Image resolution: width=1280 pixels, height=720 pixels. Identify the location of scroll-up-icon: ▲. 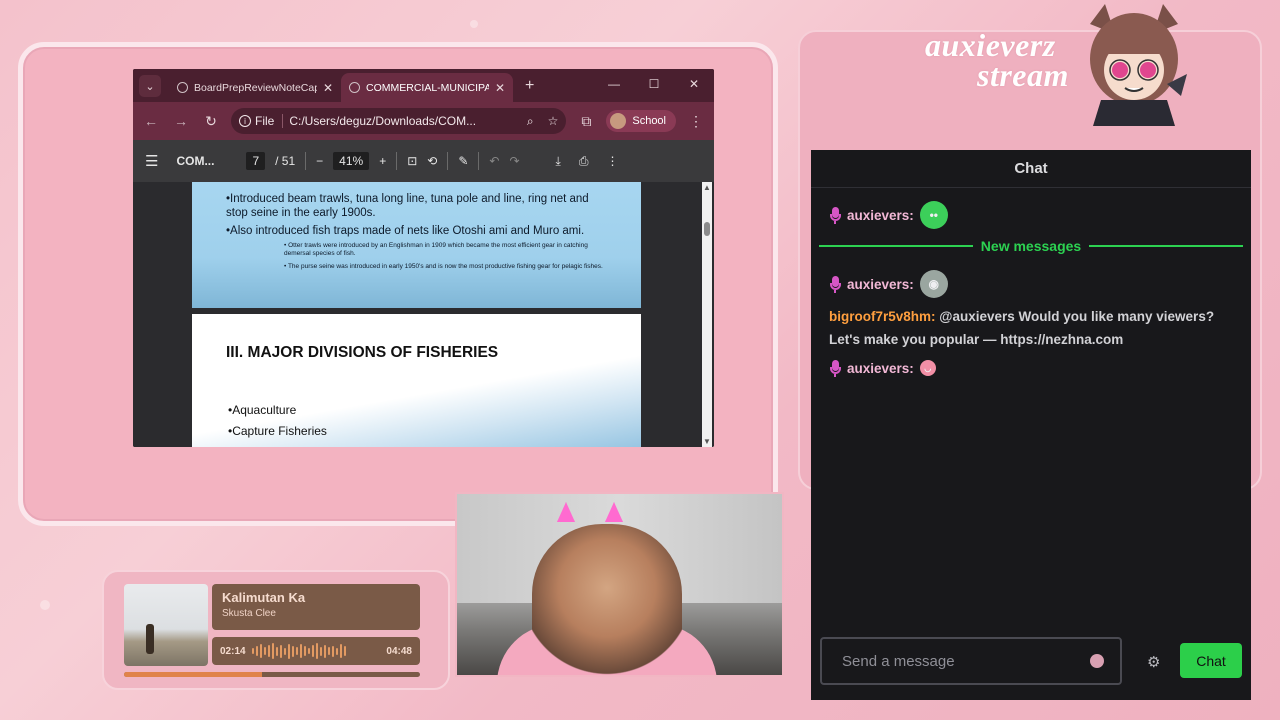
(707, 187).